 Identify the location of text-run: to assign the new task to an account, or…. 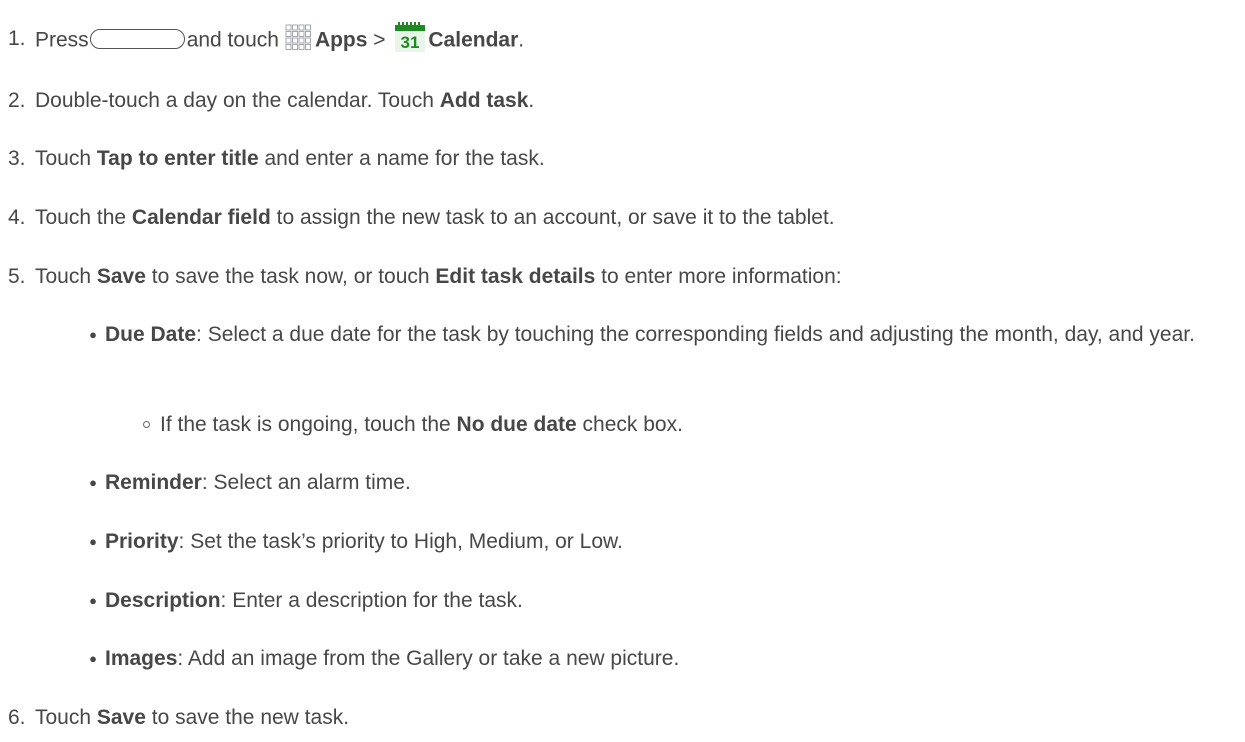
(552, 217).